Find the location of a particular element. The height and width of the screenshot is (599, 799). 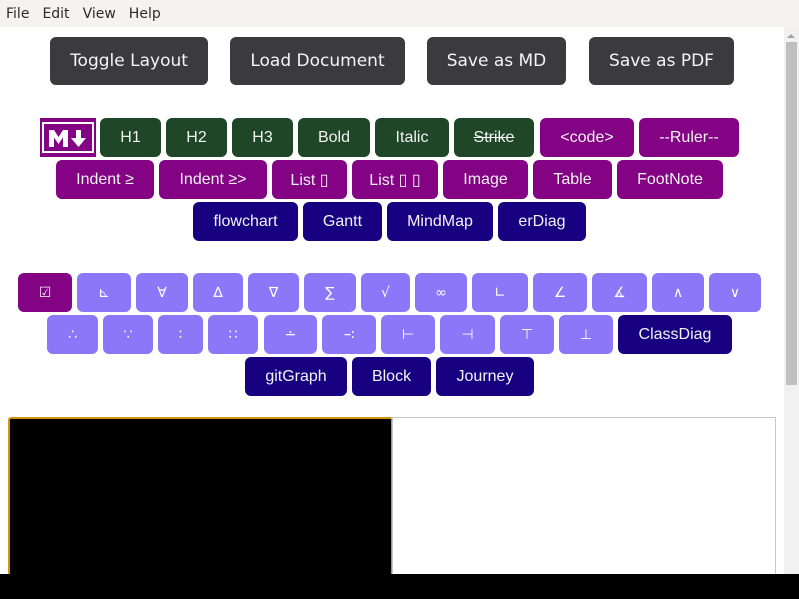

symbol-down-tack-button: ⊤ is located at coordinates (527, 334).